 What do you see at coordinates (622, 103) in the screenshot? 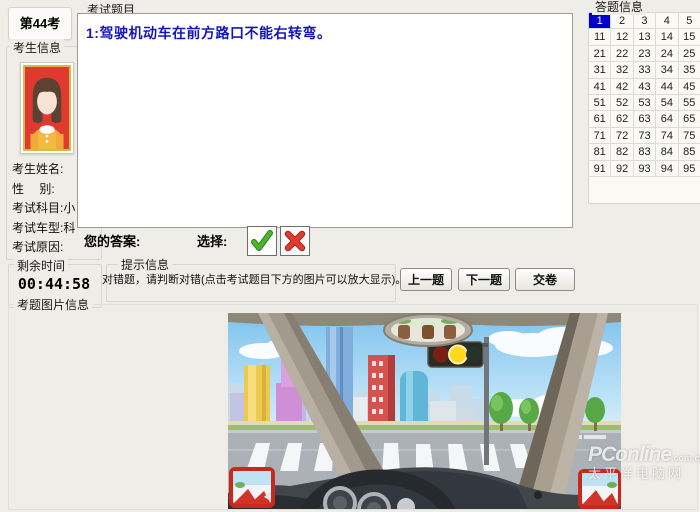
I see `answer-grid-cell: 52` at bounding box center [622, 103].